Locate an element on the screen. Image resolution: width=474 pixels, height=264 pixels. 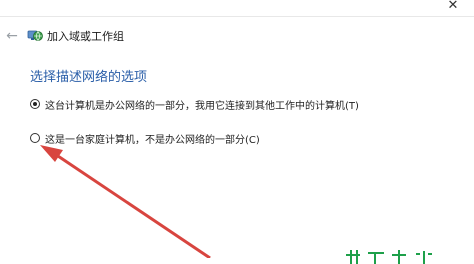
close-button: ✕ is located at coordinates (453, 7).